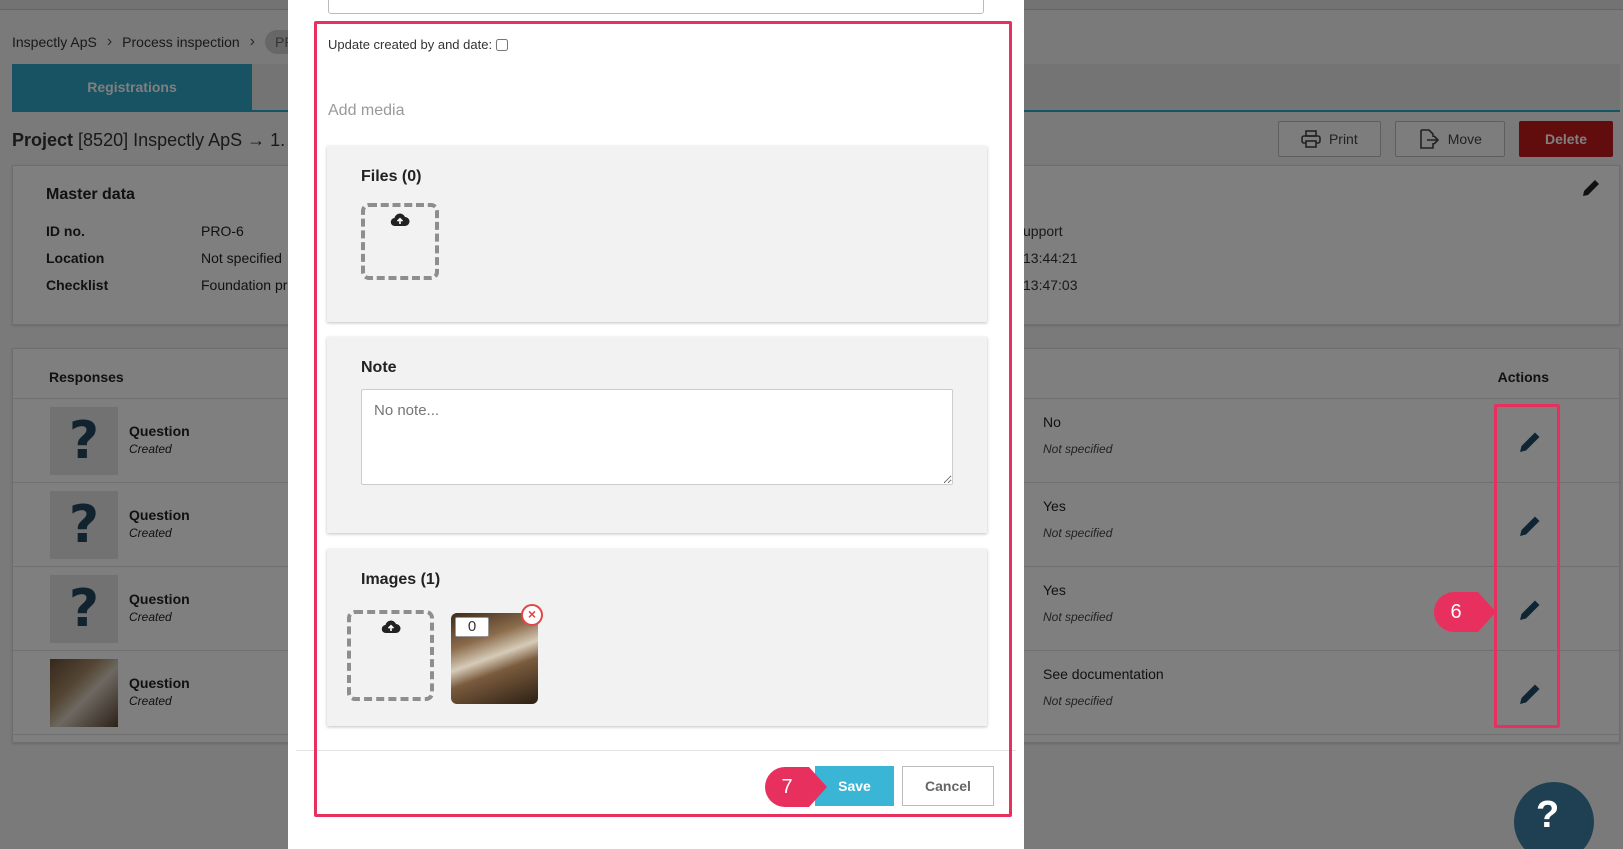  Describe the element at coordinates (1527, 566) in the screenshot. I see `highlight-actions-column` at that location.